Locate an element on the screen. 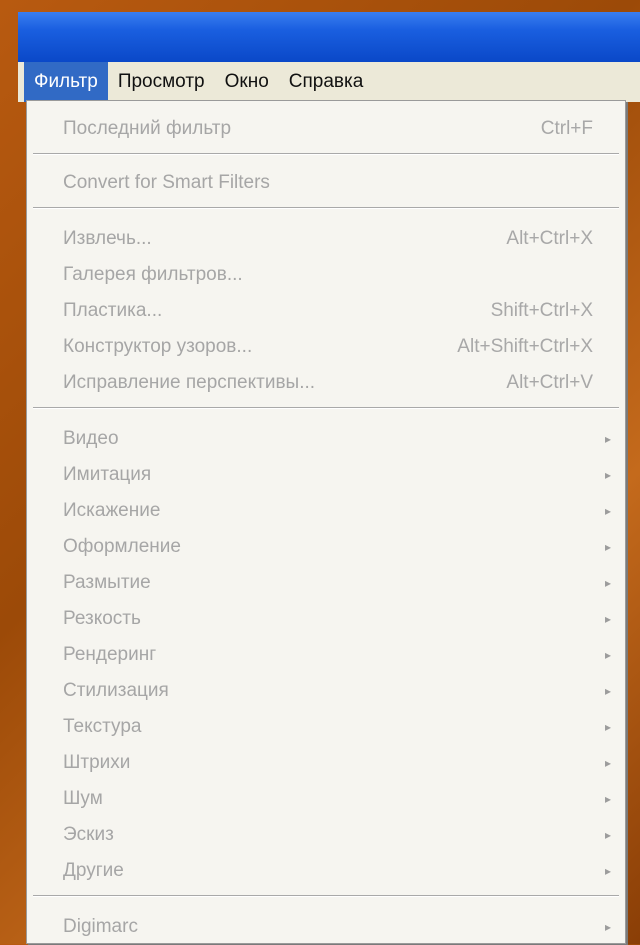 Image resolution: width=640 pixels, height=945 pixels. menu-item-label: Другие is located at coordinates (93, 870).